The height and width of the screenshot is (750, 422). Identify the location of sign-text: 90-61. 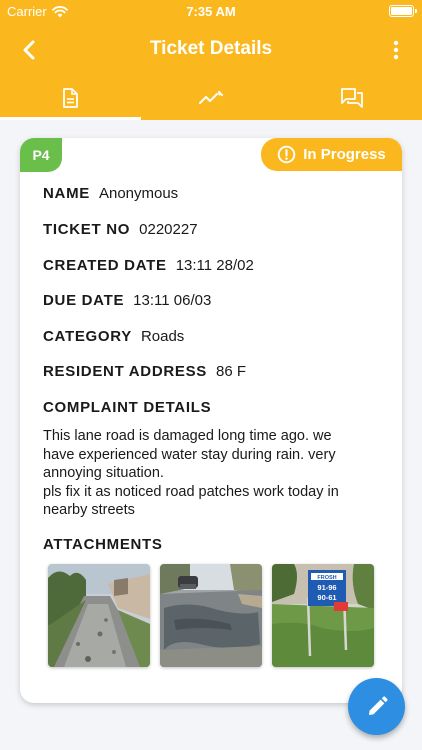
(326, 597).